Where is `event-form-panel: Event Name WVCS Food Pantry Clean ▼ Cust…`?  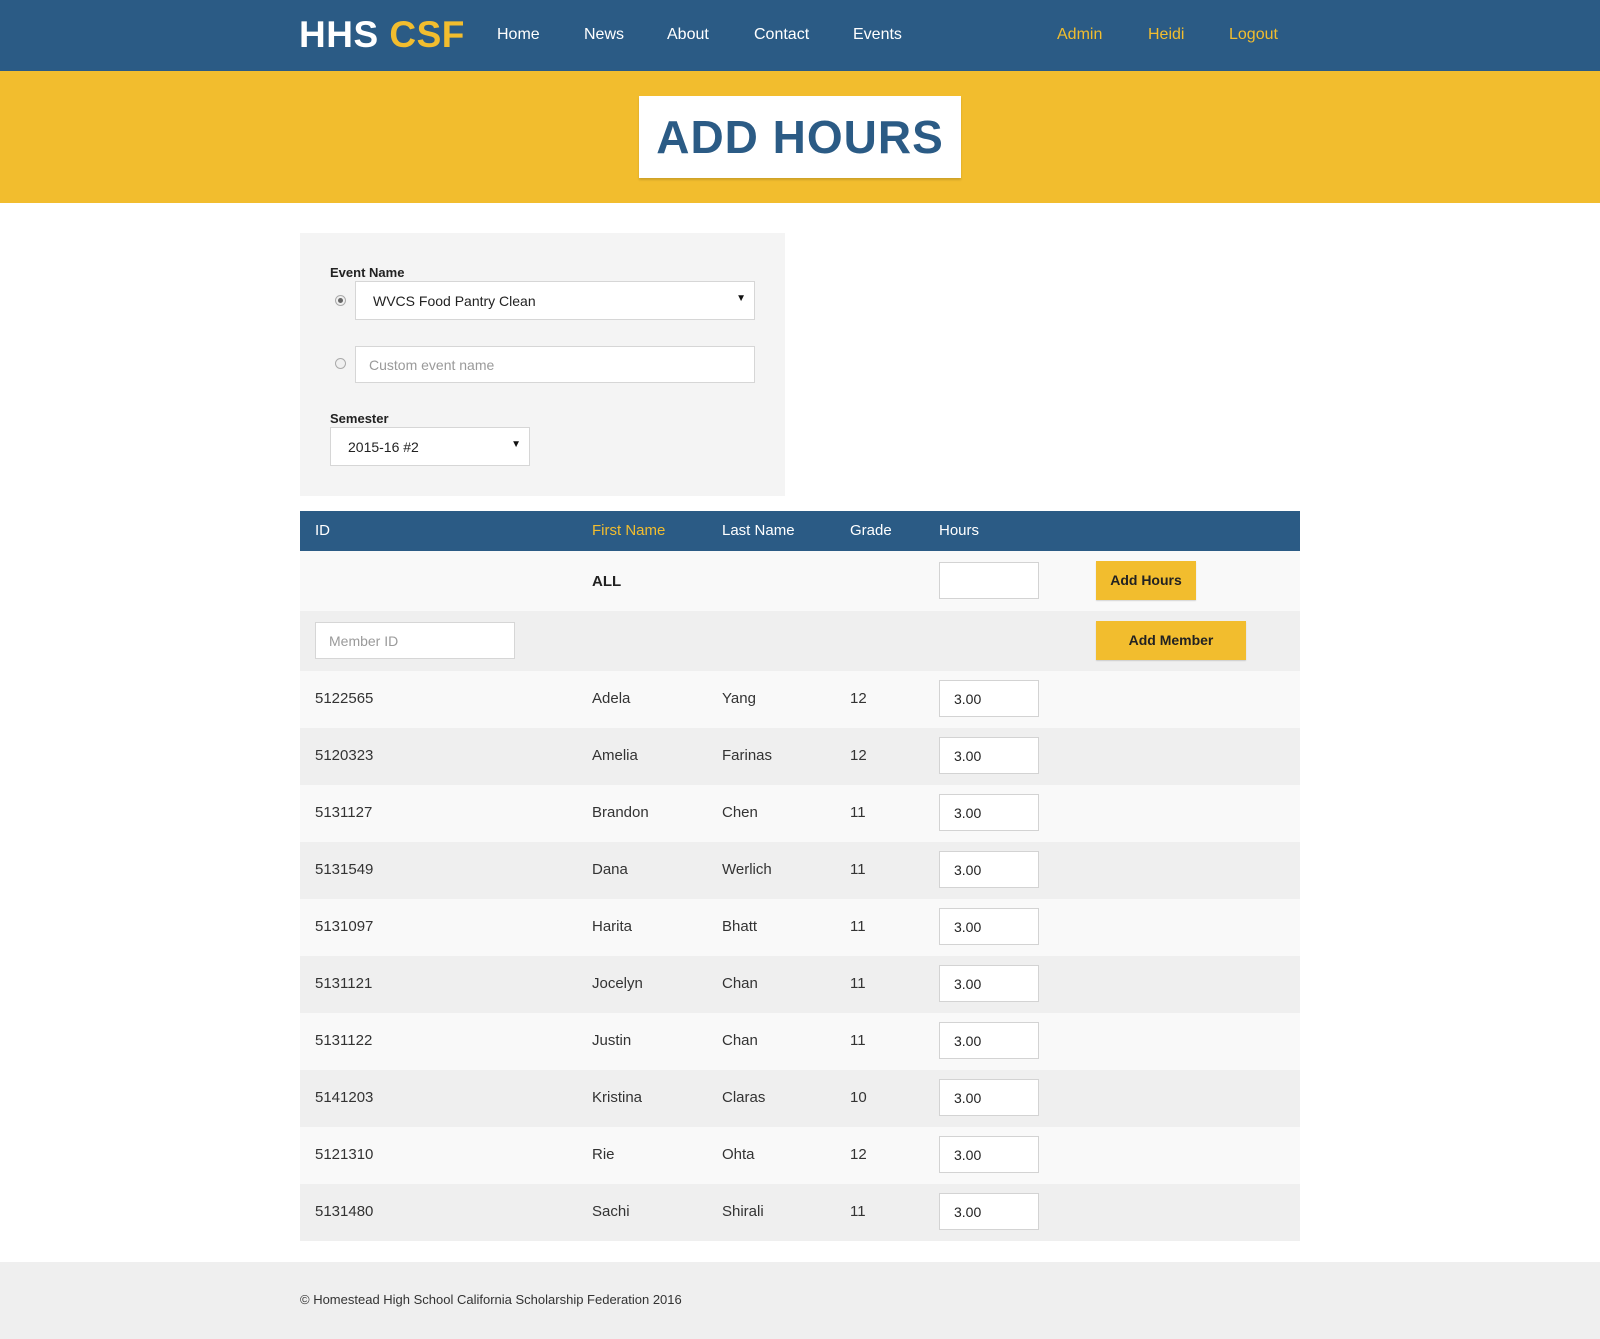
event-form-panel: Event Name WVCS Food Pantry Clean ▼ Cust… is located at coordinates (542, 364).